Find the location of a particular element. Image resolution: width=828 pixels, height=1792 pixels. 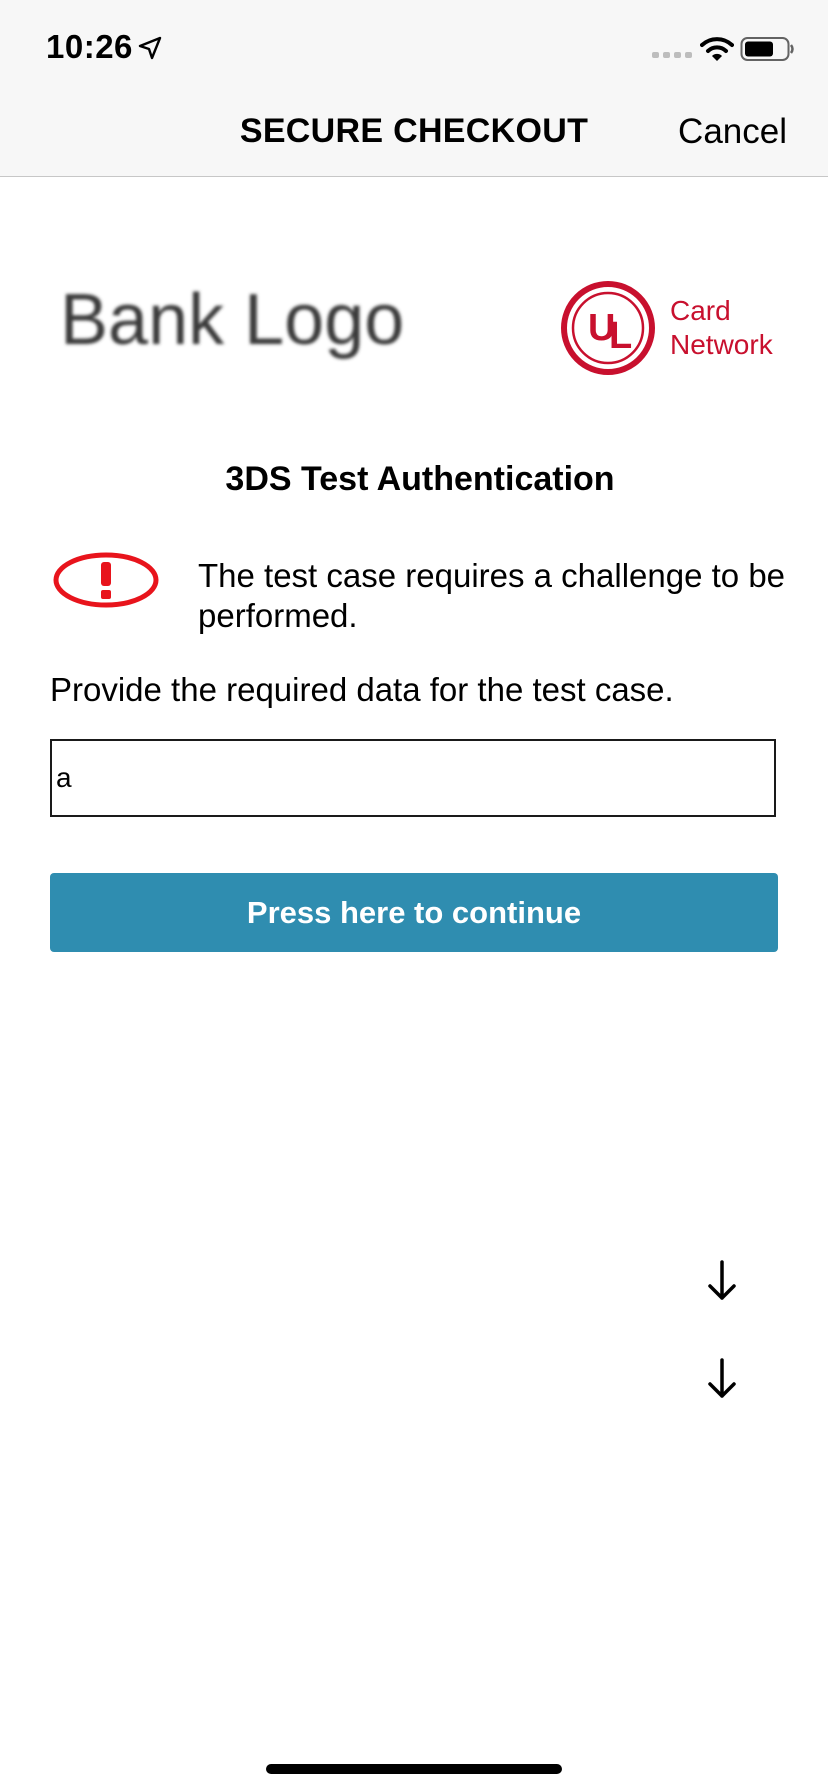

exclamation-alert-icon is located at coordinates (106, 580).